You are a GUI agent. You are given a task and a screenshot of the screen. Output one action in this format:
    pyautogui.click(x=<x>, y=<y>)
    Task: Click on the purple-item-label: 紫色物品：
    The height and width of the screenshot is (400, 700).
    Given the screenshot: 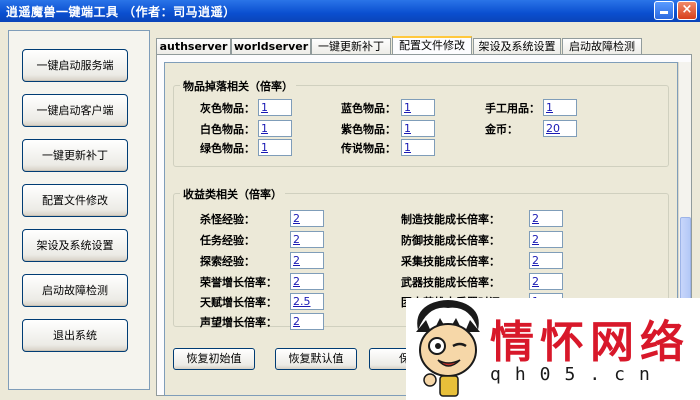 What is the action you would take?
    pyautogui.click(x=368, y=129)
    